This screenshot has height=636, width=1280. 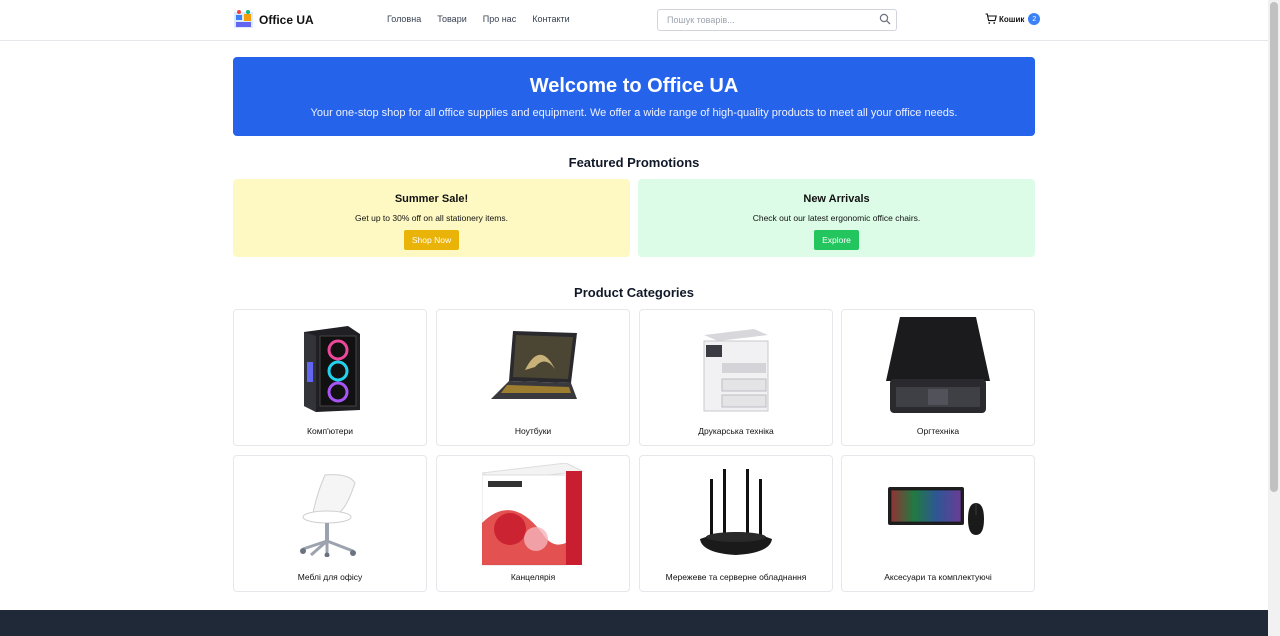 I want to click on promotions-heading: Featured Promotions, so click(x=634, y=162).